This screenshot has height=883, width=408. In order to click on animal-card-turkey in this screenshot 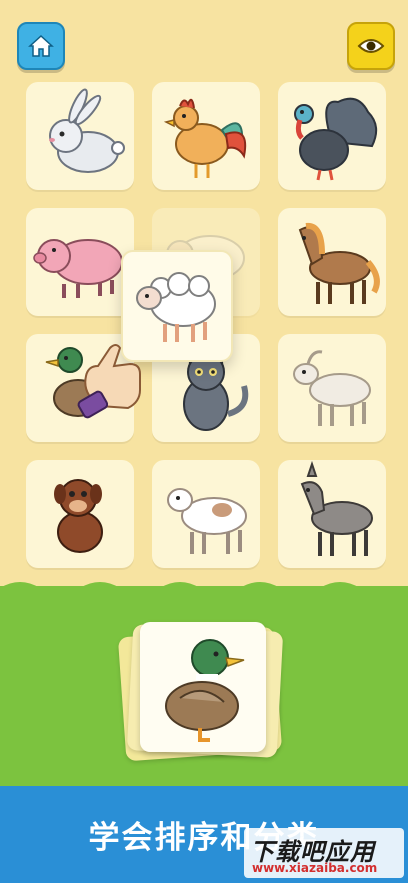, I will do `click(332, 136)`.